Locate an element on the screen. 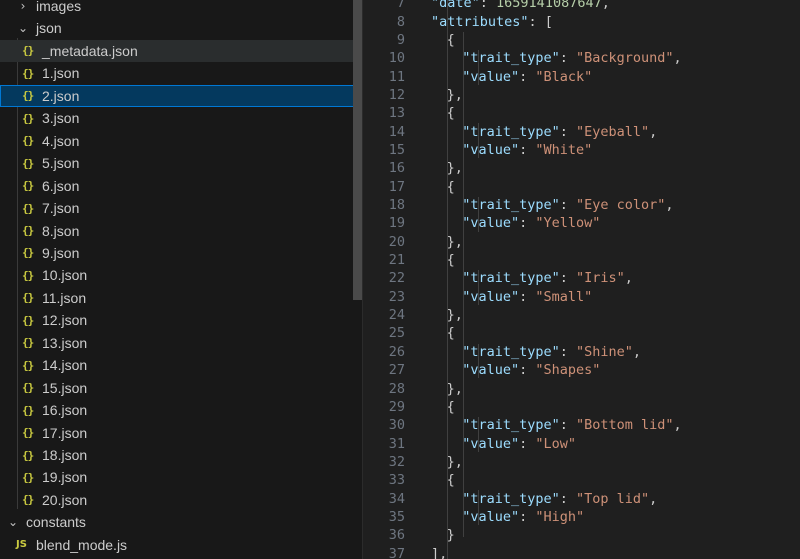  tree-file-4-json: {} 4.json is located at coordinates (181, 141).